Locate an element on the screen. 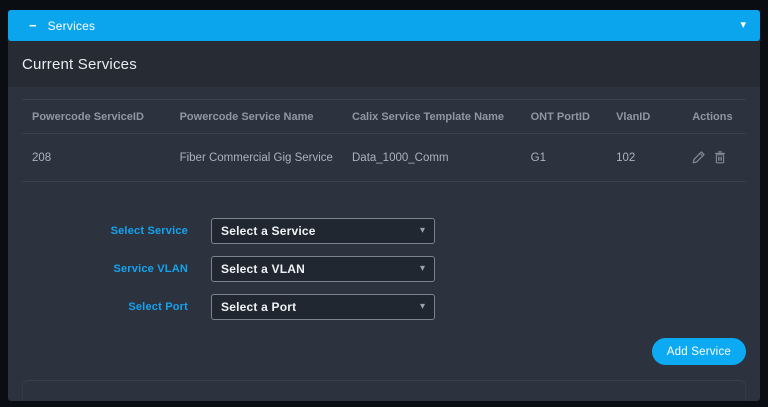 The width and height of the screenshot is (768, 407). cell-ont-portid: G1 is located at coordinates (538, 157).